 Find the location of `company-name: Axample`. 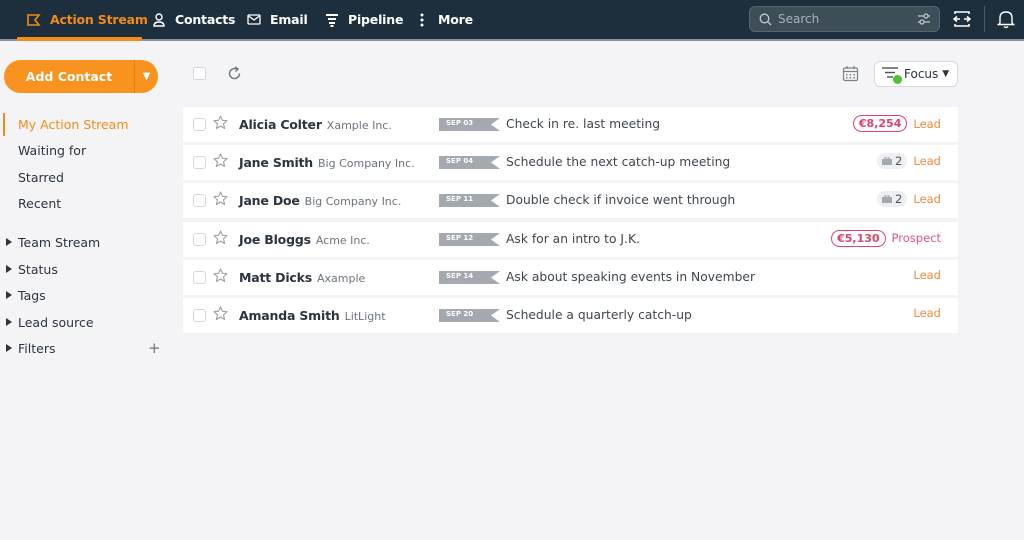

company-name: Axample is located at coordinates (341, 278).